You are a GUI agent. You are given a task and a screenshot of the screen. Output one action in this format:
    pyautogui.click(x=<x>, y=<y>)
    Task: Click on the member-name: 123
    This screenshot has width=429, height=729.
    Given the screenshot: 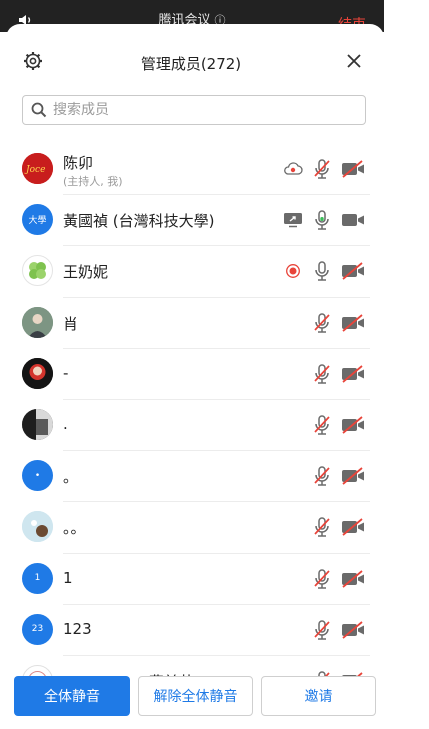 What is the action you would take?
    pyautogui.click(x=77, y=628)
    